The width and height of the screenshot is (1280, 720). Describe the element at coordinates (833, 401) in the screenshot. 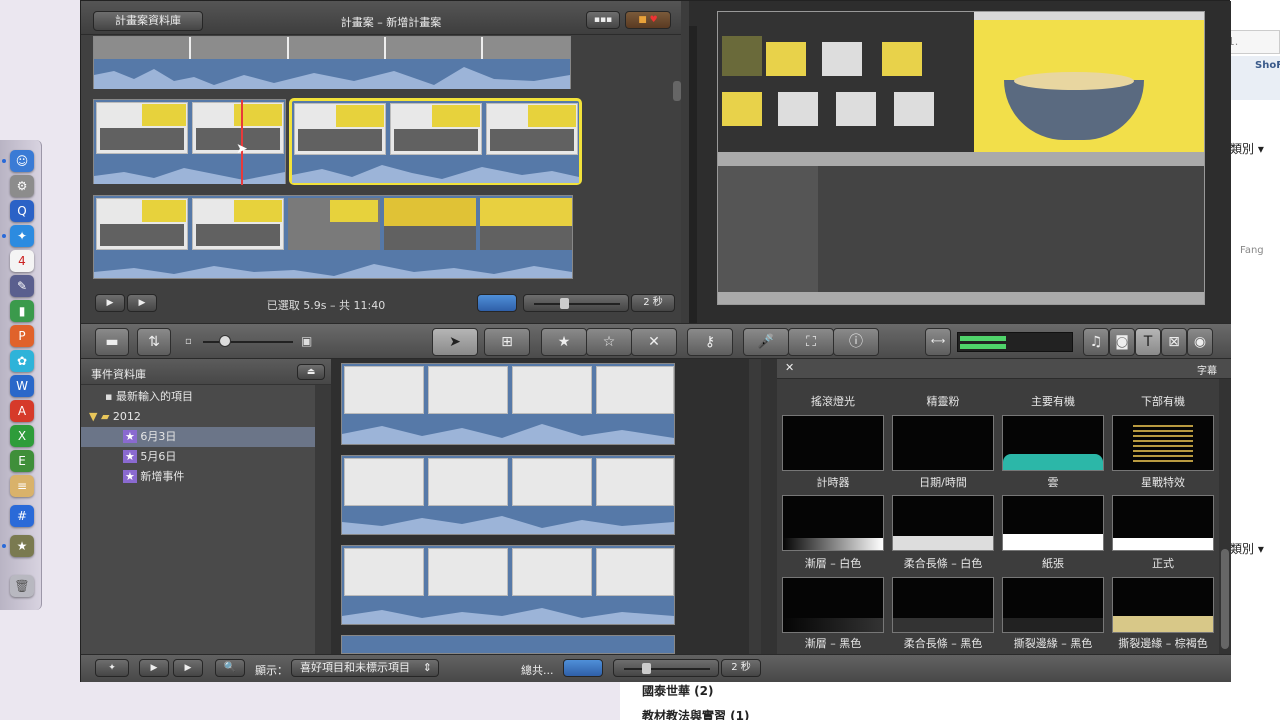

I see `title-style-label: 搖滾燈光` at that location.